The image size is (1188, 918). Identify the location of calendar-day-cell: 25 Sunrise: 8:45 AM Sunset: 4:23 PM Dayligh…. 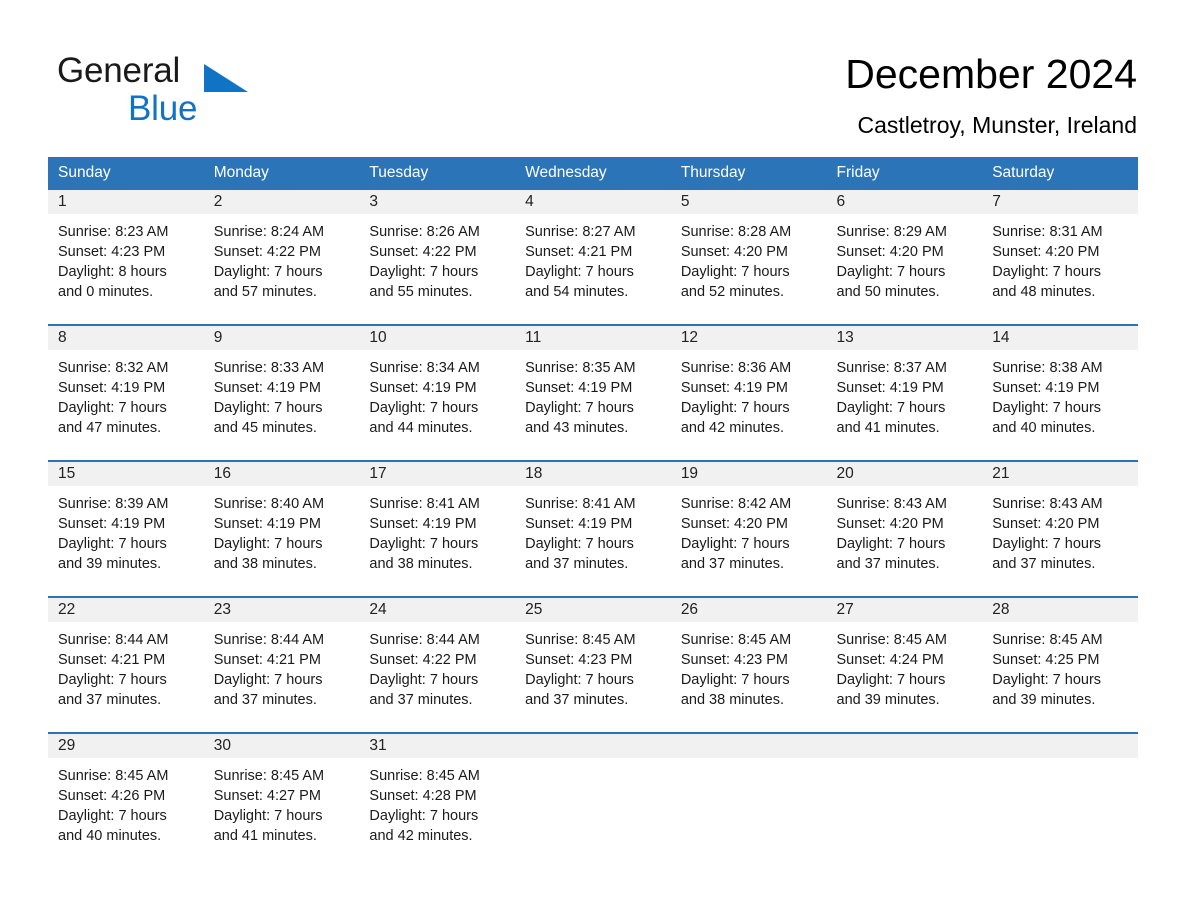
(593, 657).